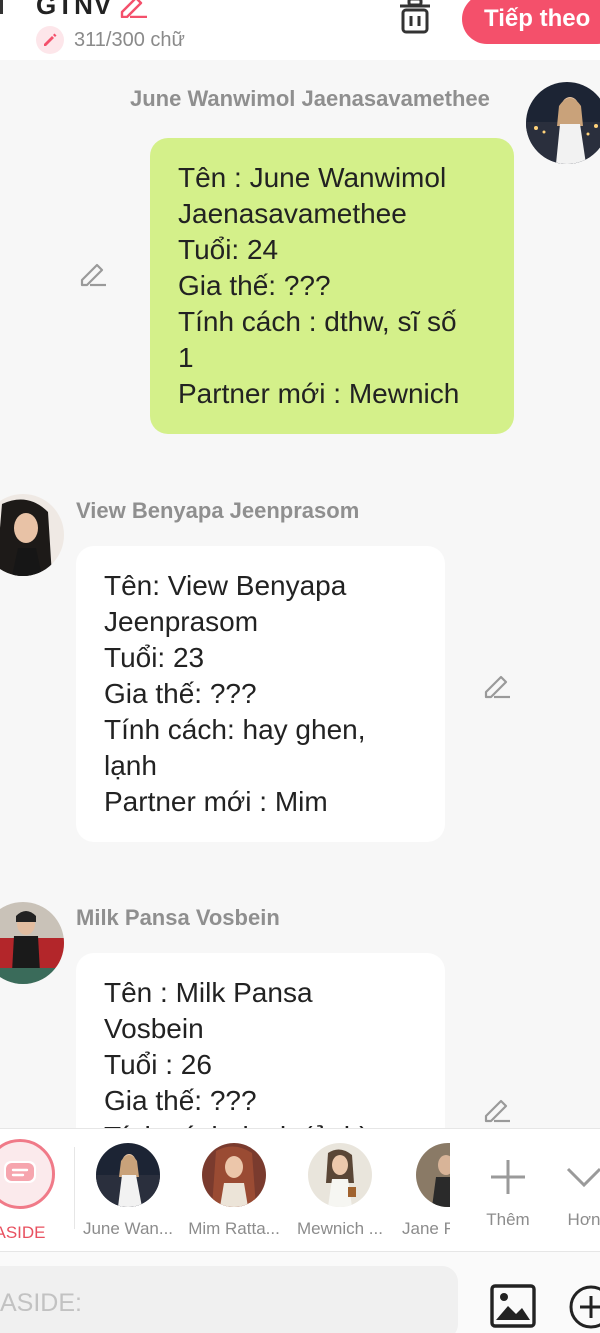 This screenshot has height=1333, width=600. I want to click on plus-icon, so click(508, 1177).